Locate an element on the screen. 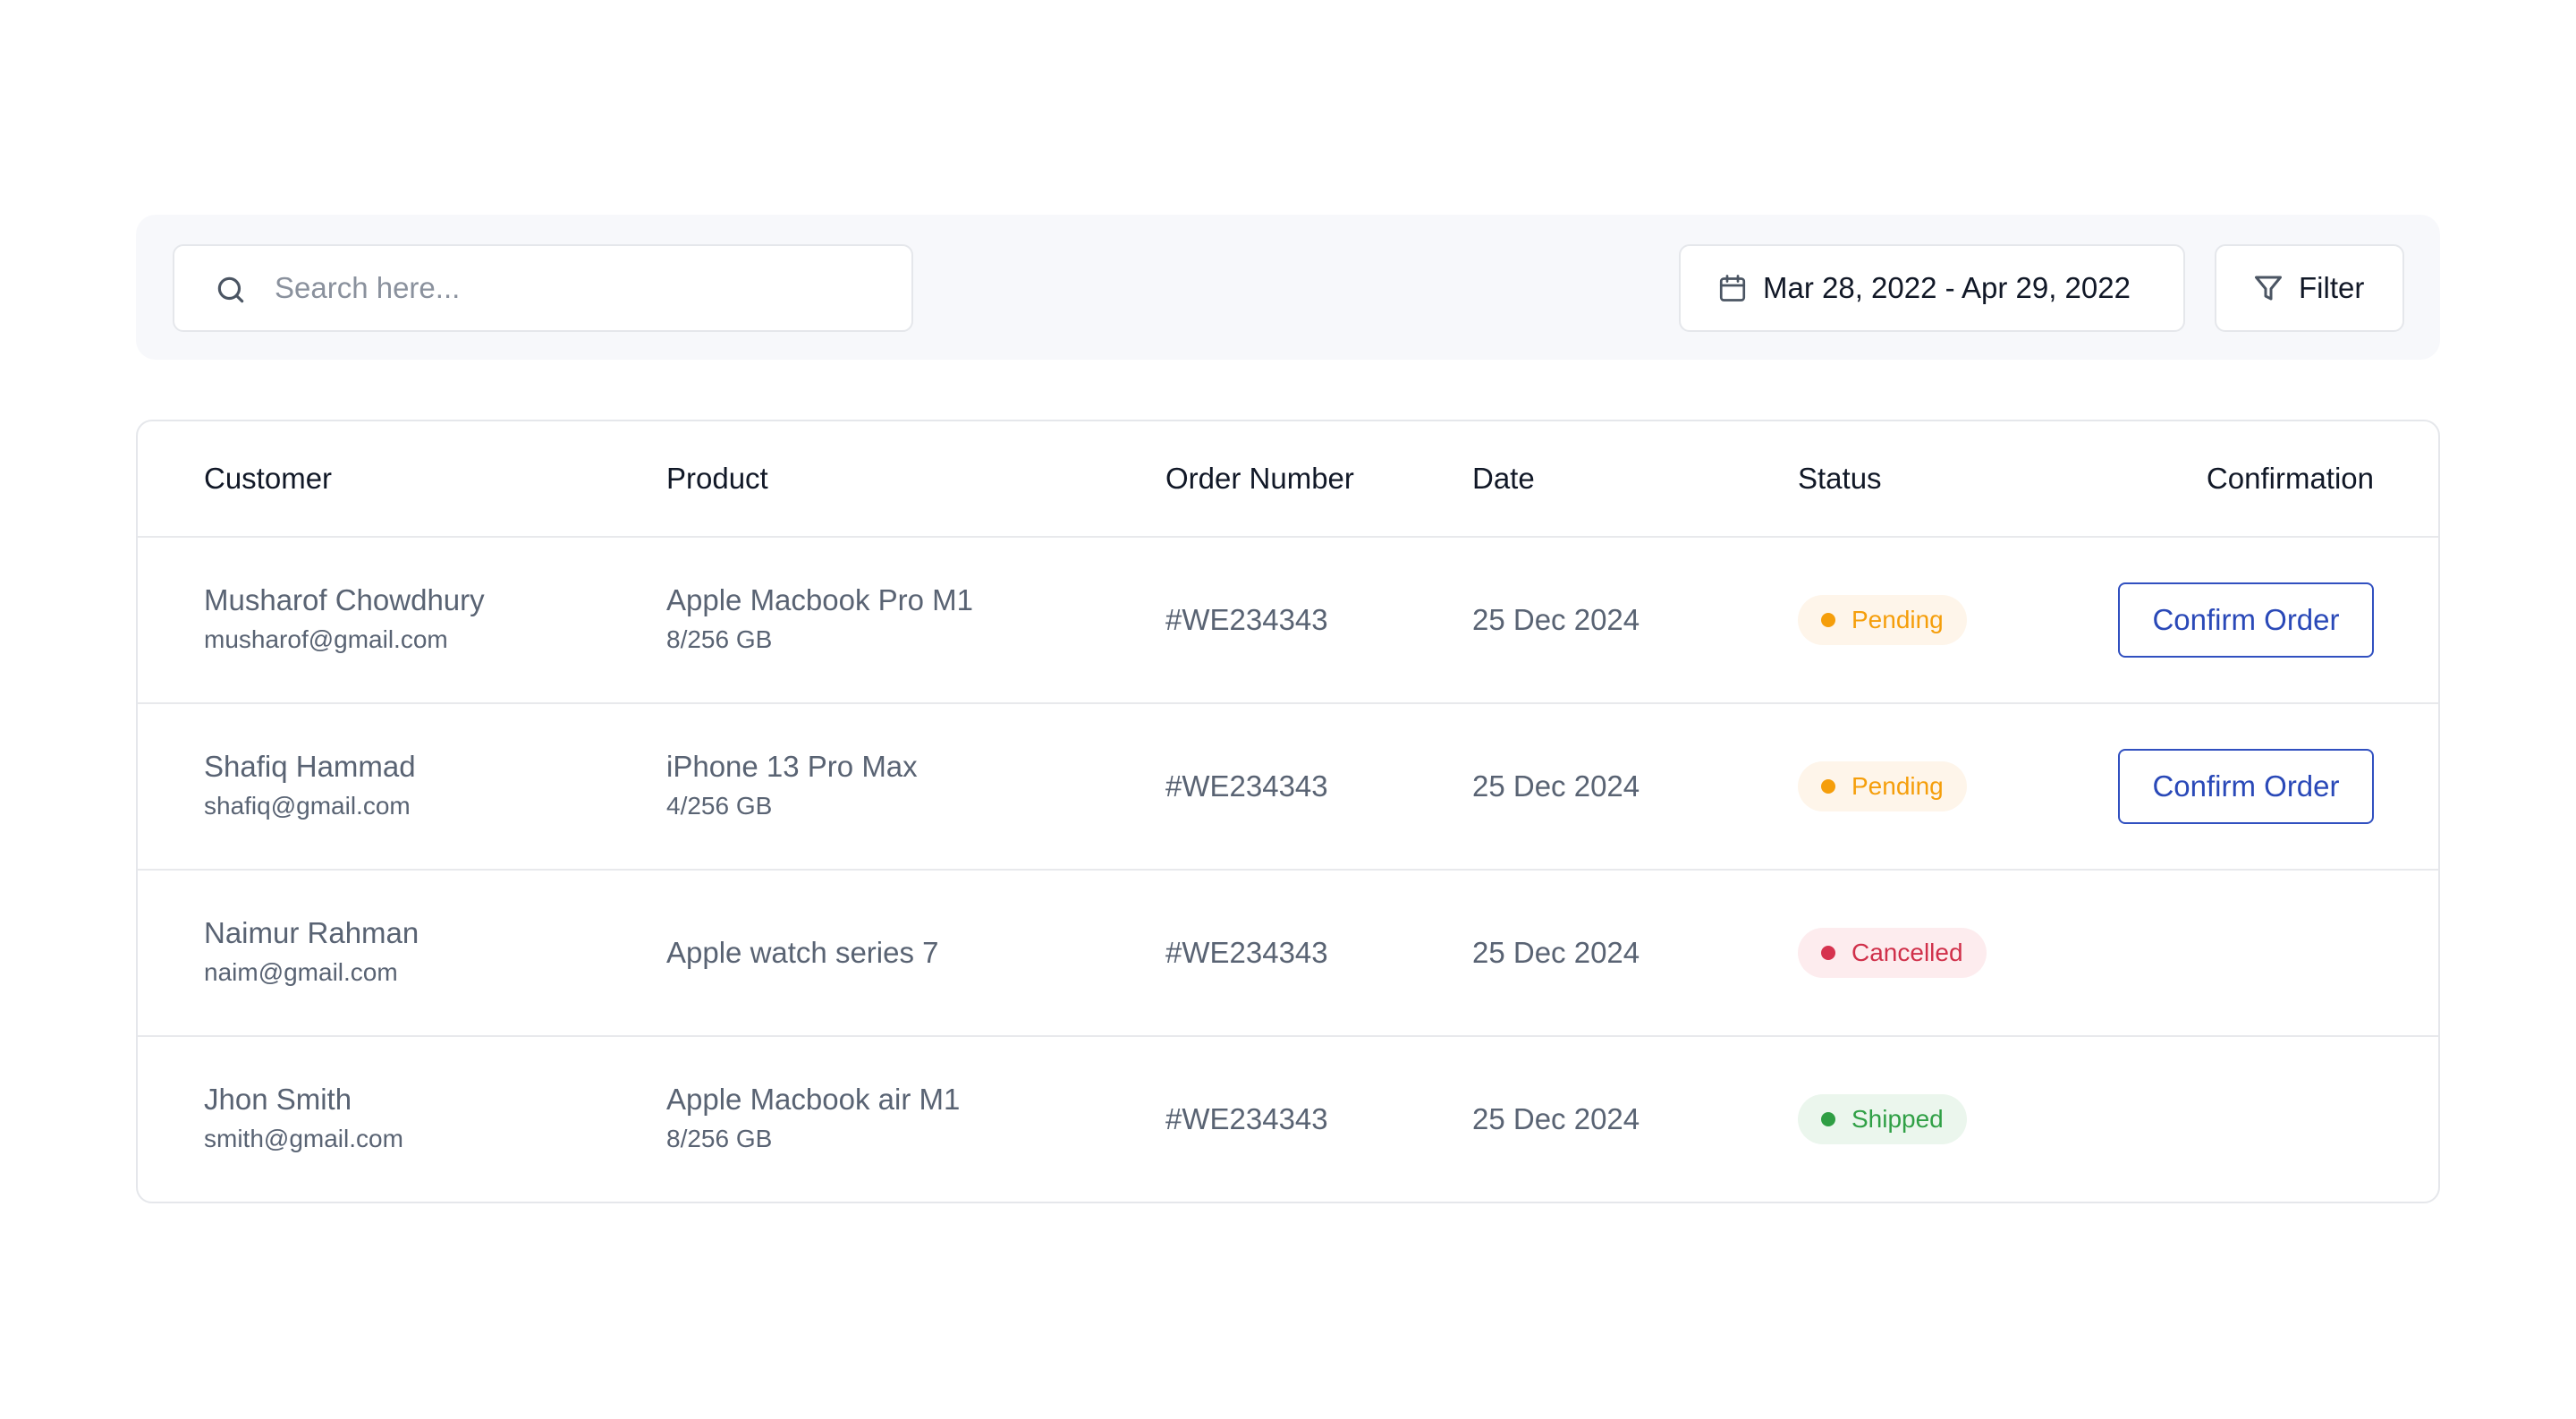  customer-cell: Shafiq Hammad shafiq@gmail.com is located at coordinates (310, 786).